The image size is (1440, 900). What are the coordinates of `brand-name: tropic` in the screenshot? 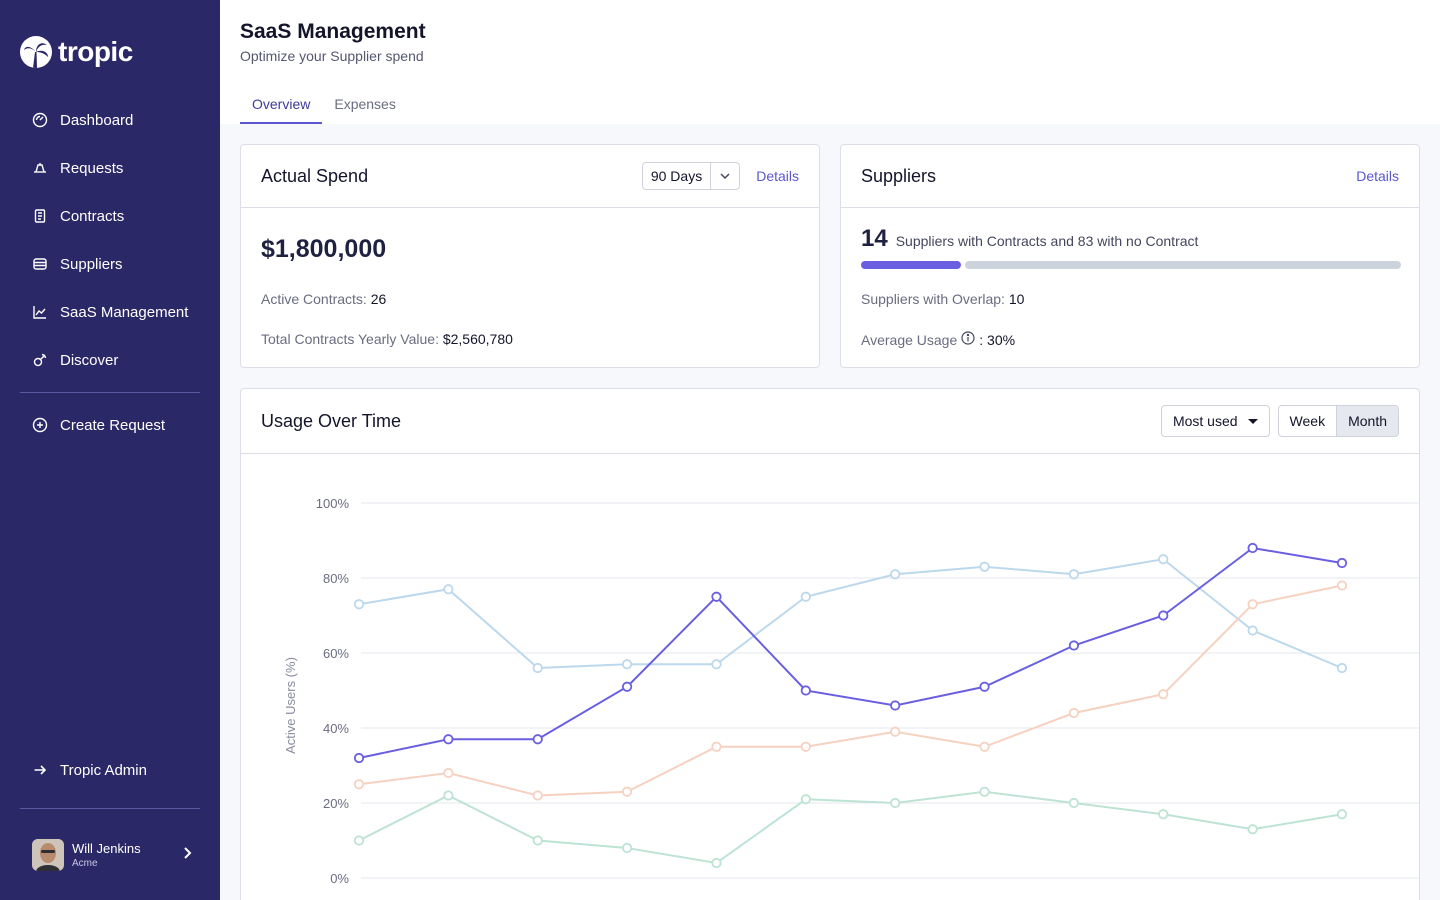 It's located at (95, 51).